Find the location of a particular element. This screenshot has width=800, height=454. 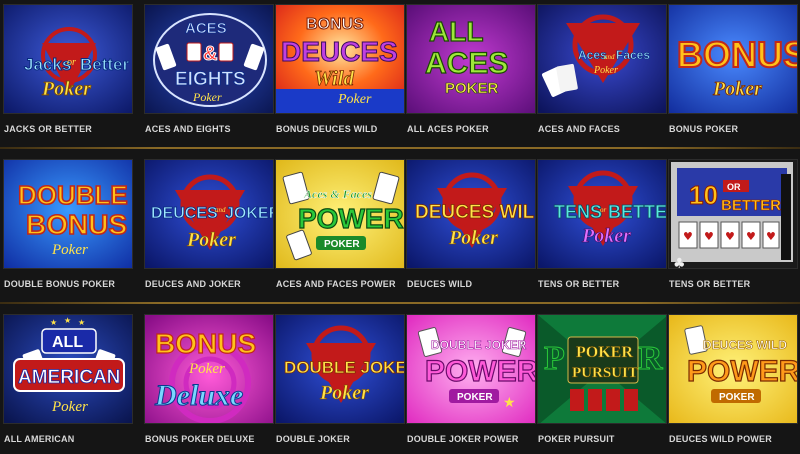

art-text: Deluxe is located at coordinates (198, 395).